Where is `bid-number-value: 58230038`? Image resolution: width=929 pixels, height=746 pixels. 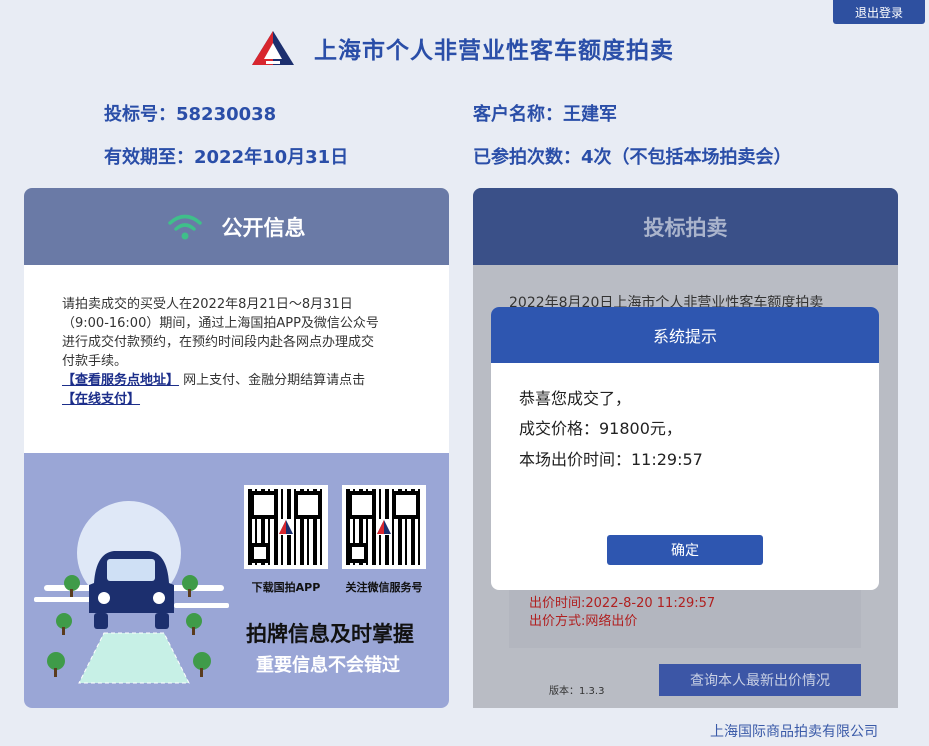
bid-number-value: 58230038 is located at coordinates (226, 114).